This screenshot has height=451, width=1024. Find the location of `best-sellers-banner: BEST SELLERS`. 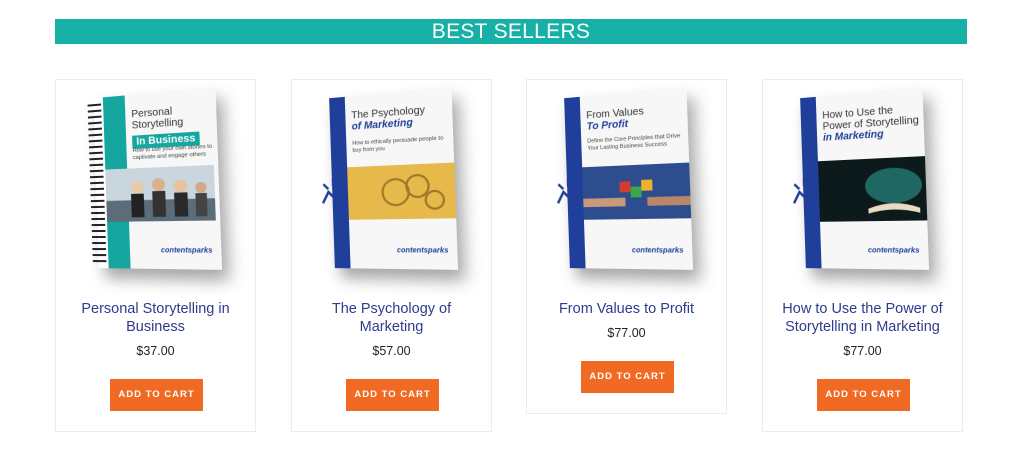

best-sellers-banner: BEST SELLERS is located at coordinates (511, 31).